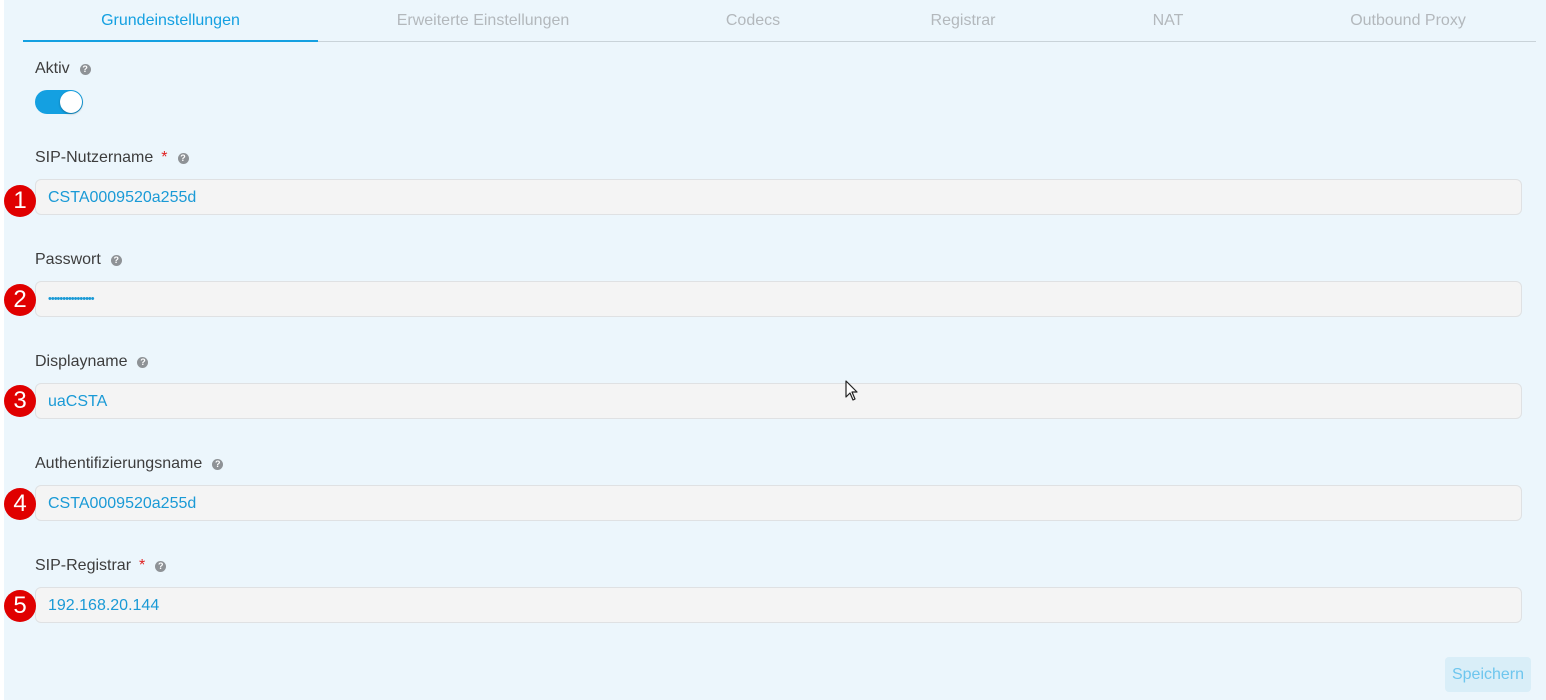  Describe the element at coordinates (59, 102) in the screenshot. I see `active-toggle` at that location.